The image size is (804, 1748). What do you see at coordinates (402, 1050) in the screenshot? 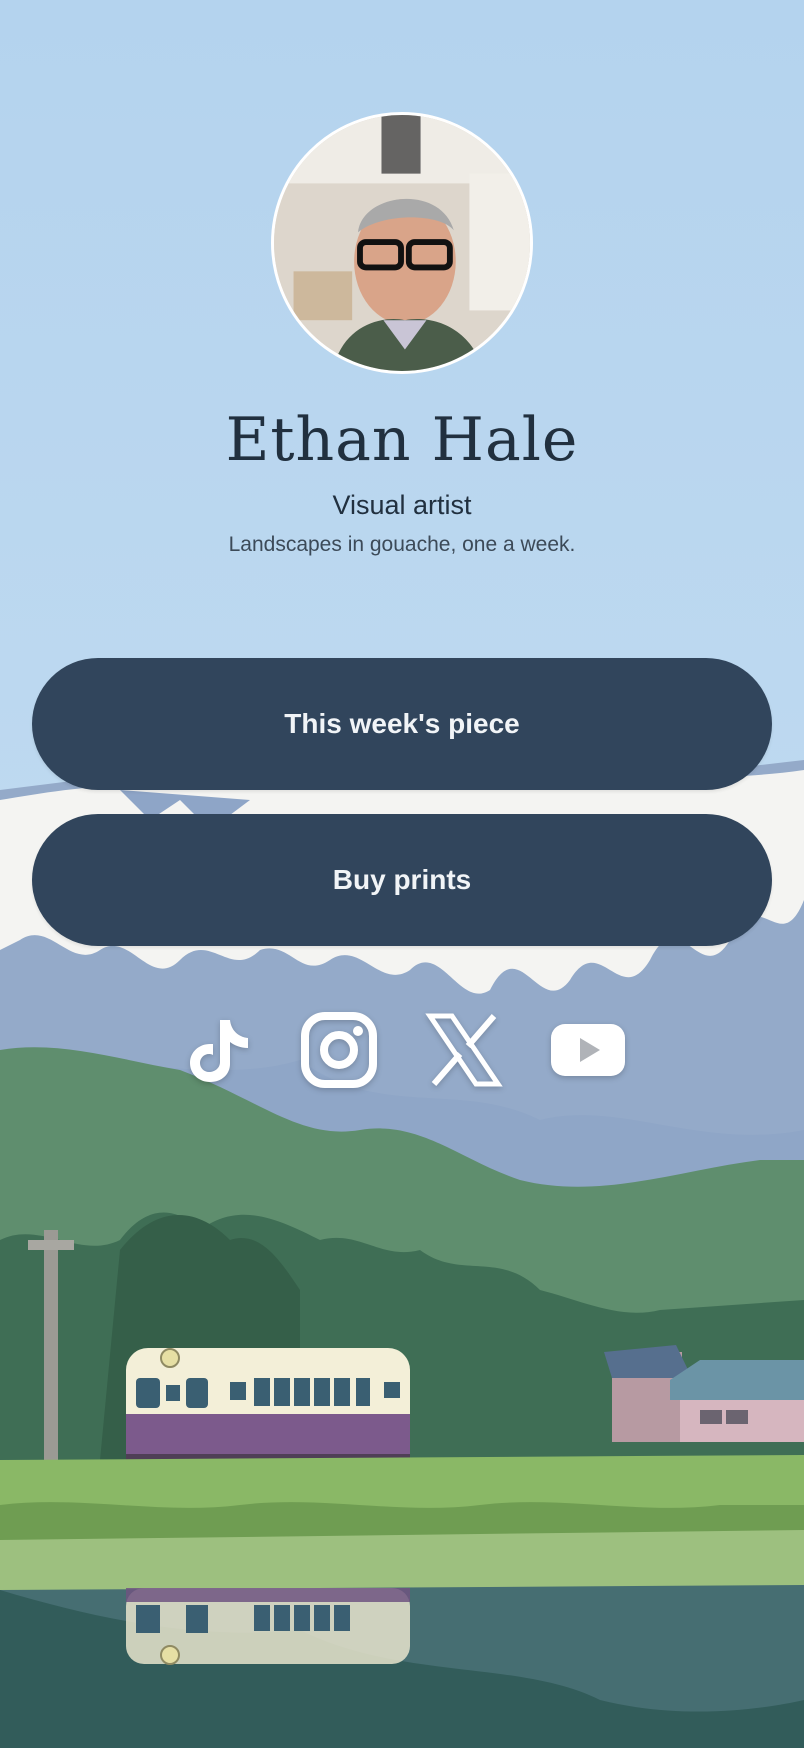
I see `social-links` at bounding box center [402, 1050].